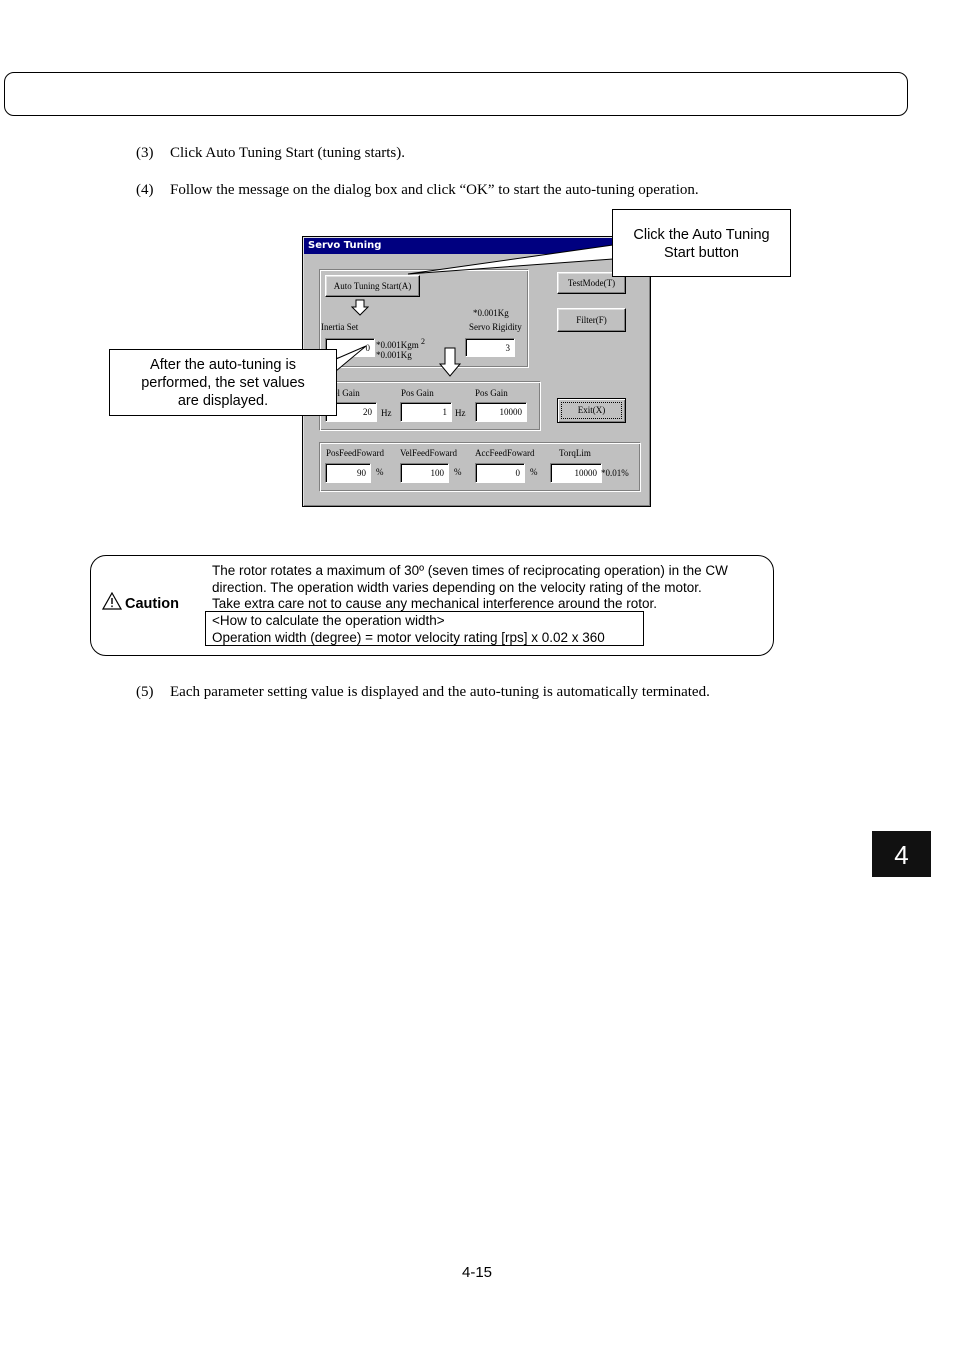 The image size is (954, 1351). I want to click on callout-line: After the auto-tuning is, so click(223, 365).